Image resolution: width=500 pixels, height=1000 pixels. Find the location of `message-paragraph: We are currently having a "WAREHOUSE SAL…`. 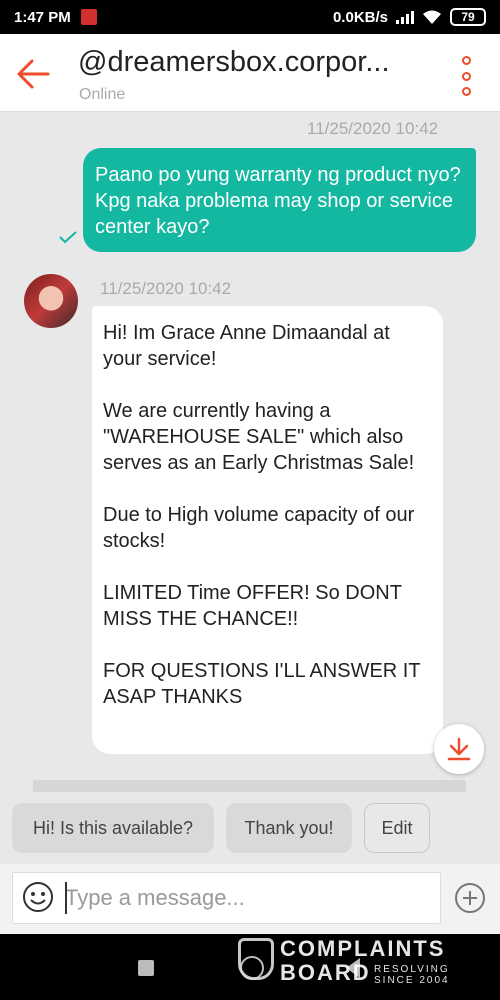

message-paragraph: We are currently having a "WAREHOUSE SAL… is located at coordinates (259, 437).